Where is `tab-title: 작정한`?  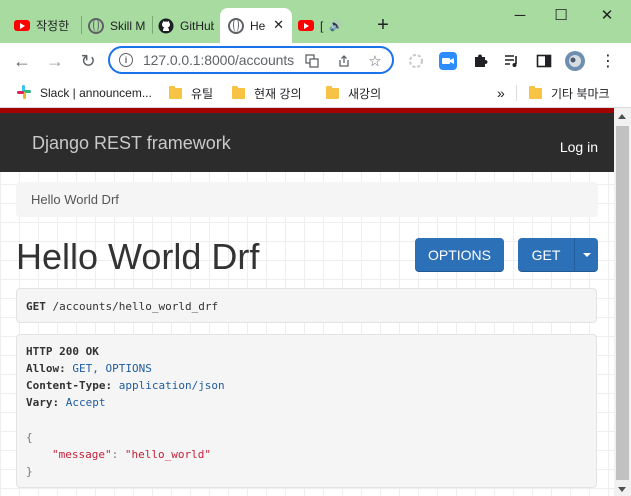
tab-title: 작정한 is located at coordinates (53, 26).